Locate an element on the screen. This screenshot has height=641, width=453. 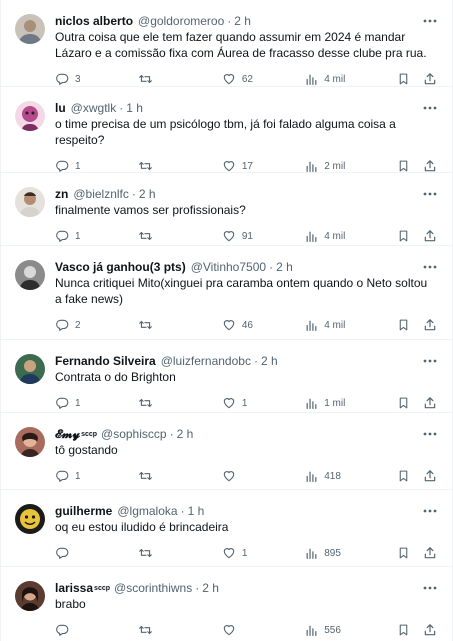
author-handle: @xwgtlk is located at coordinates (94, 108).